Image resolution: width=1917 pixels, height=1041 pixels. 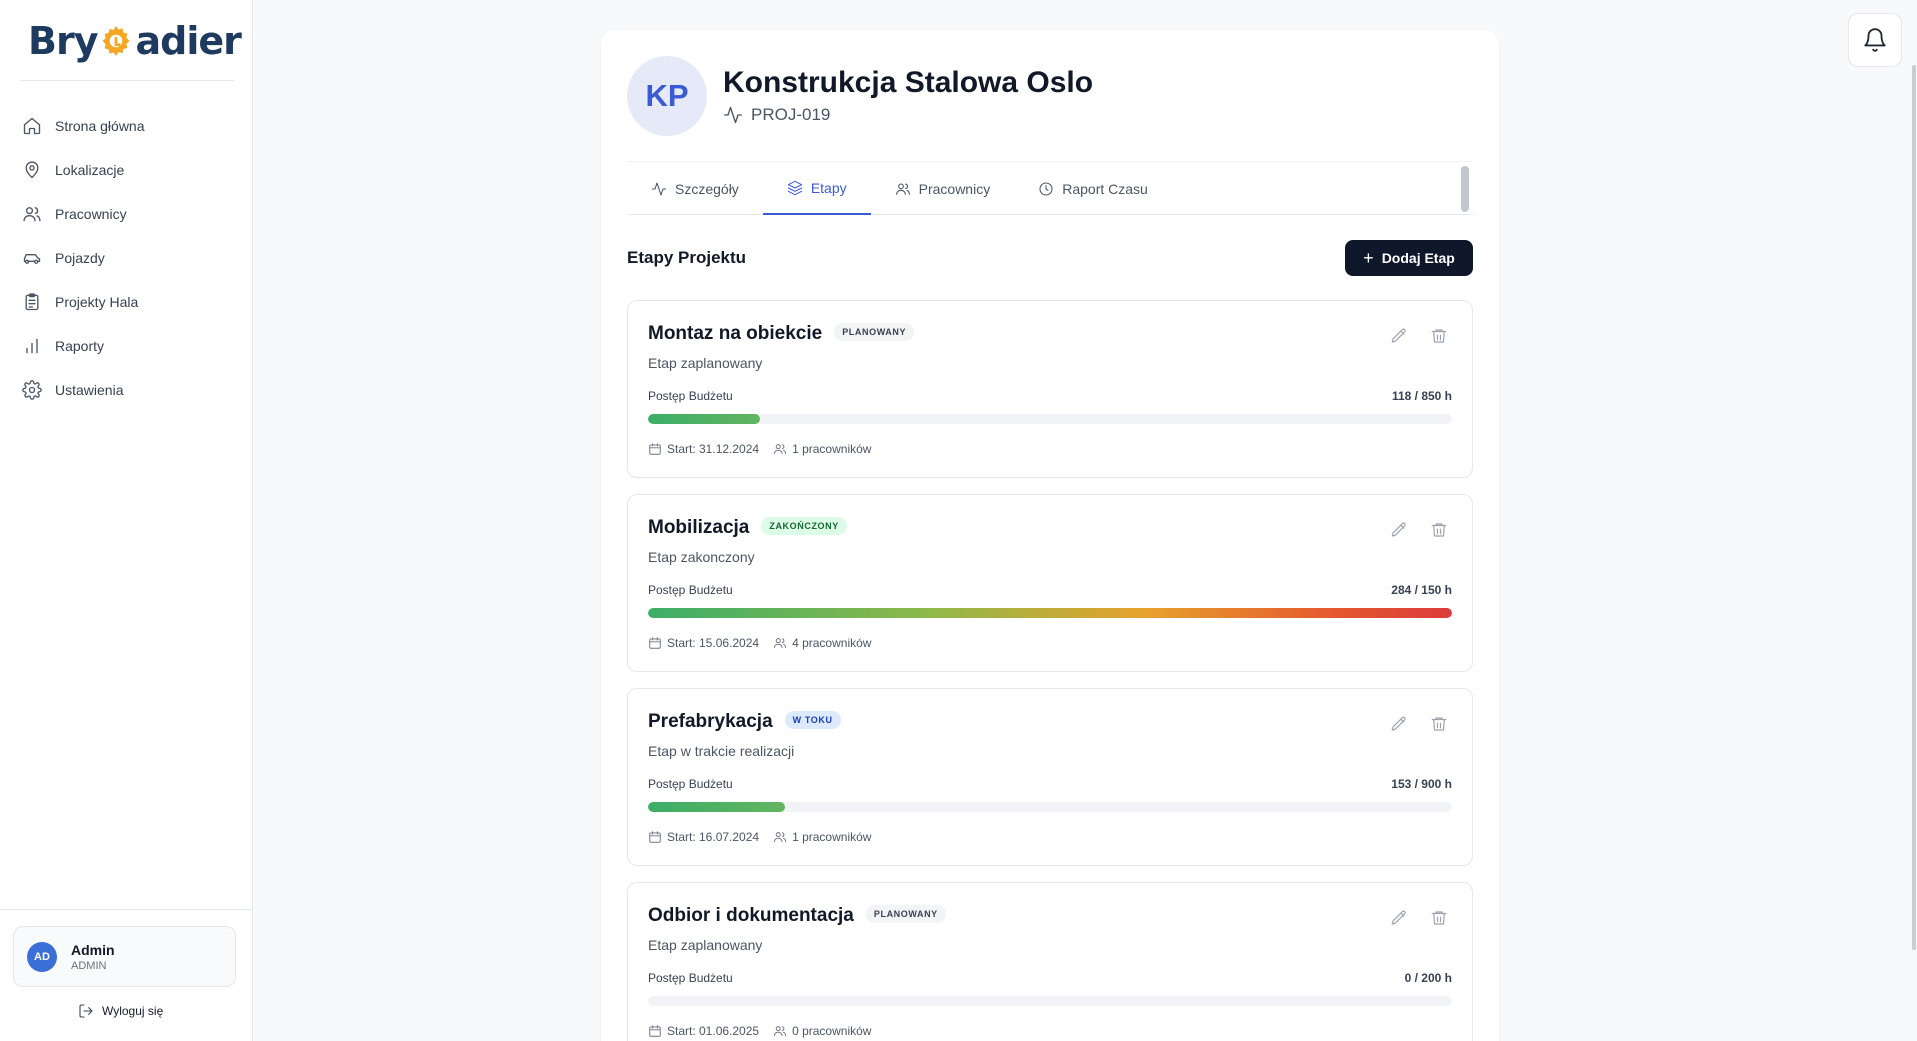 I want to click on user-card: AD Admin ADMIN, so click(x=124, y=956).